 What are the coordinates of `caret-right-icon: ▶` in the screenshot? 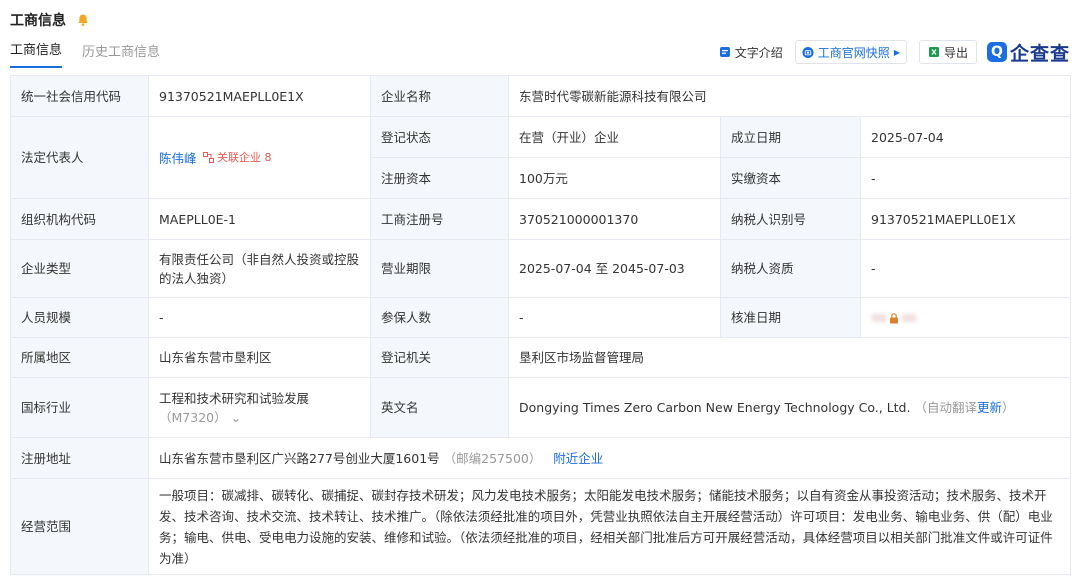 It's located at (896, 52).